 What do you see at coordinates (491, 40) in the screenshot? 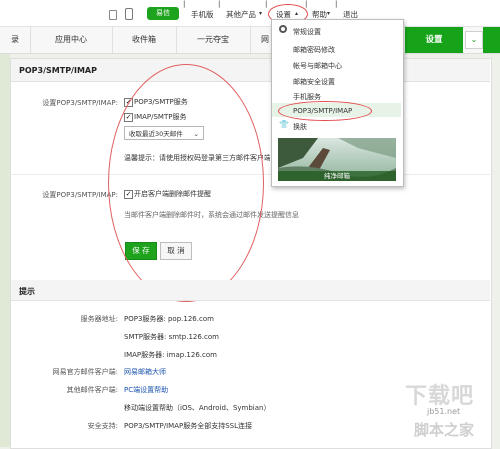
I see `nav-accent` at bounding box center [491, 40].